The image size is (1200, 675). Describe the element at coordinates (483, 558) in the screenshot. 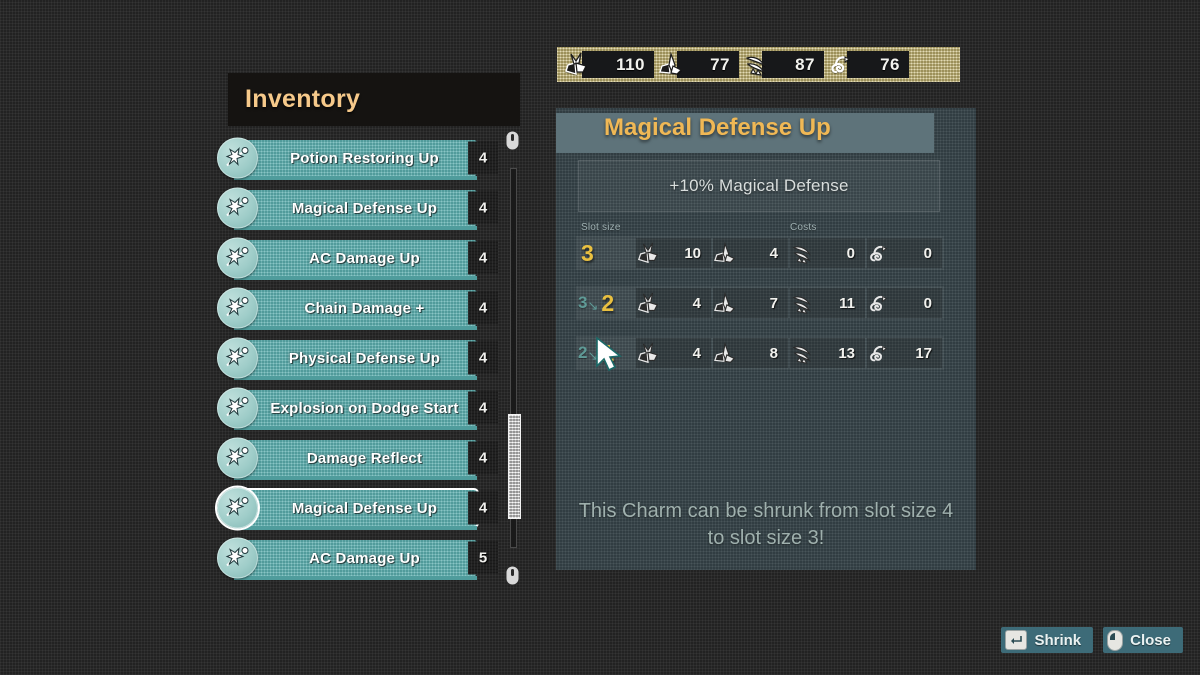

I see `list-item-quantity: 5` at that location.